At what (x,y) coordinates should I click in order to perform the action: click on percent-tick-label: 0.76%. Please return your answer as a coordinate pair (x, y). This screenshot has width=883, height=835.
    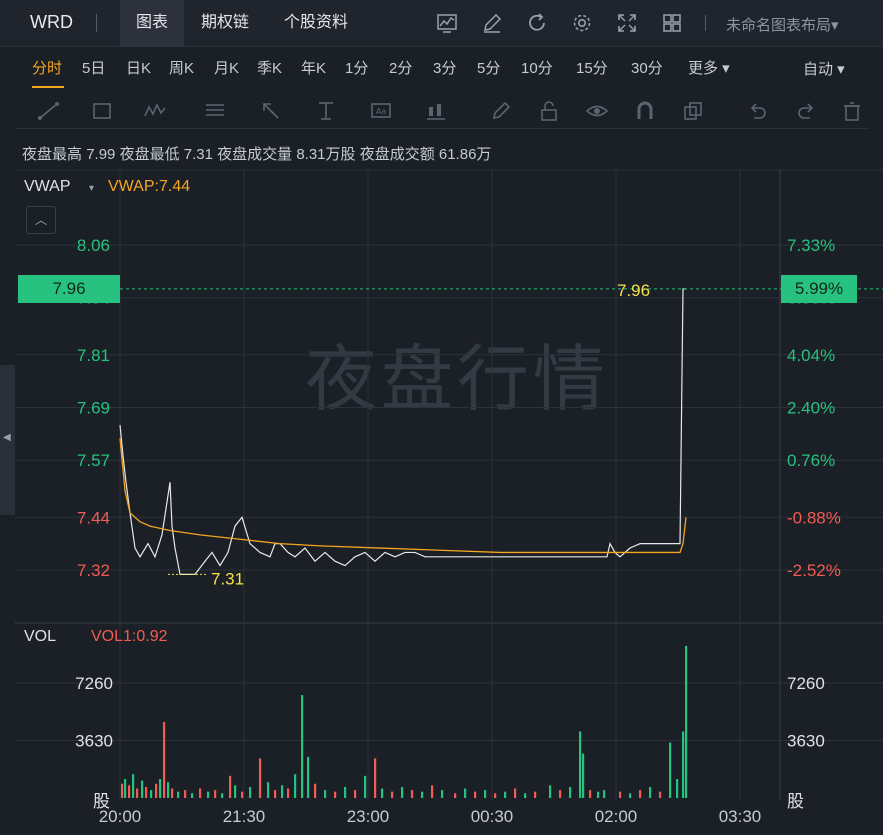
    Looking at the image, I should click on (811, 460).